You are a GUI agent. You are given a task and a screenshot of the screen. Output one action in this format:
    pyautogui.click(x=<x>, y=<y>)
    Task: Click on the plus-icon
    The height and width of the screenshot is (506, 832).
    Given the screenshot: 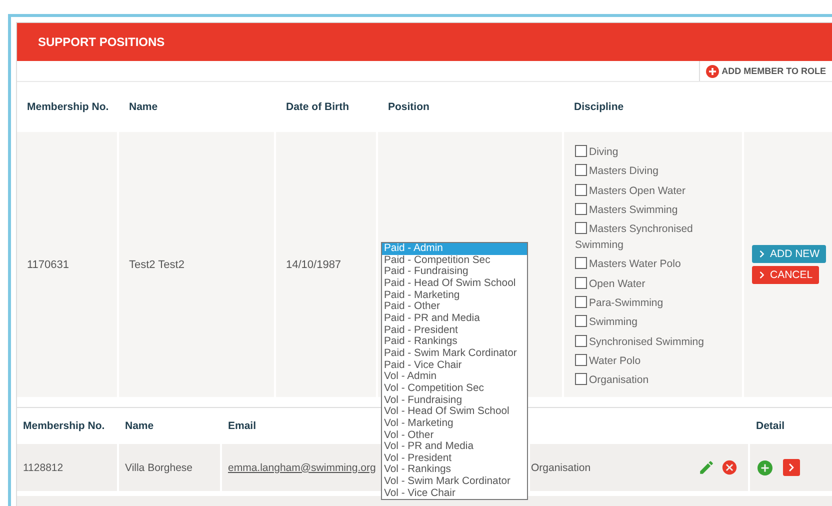 What is the action you would take?
    pyautogui.click(x=712, y=71)
    